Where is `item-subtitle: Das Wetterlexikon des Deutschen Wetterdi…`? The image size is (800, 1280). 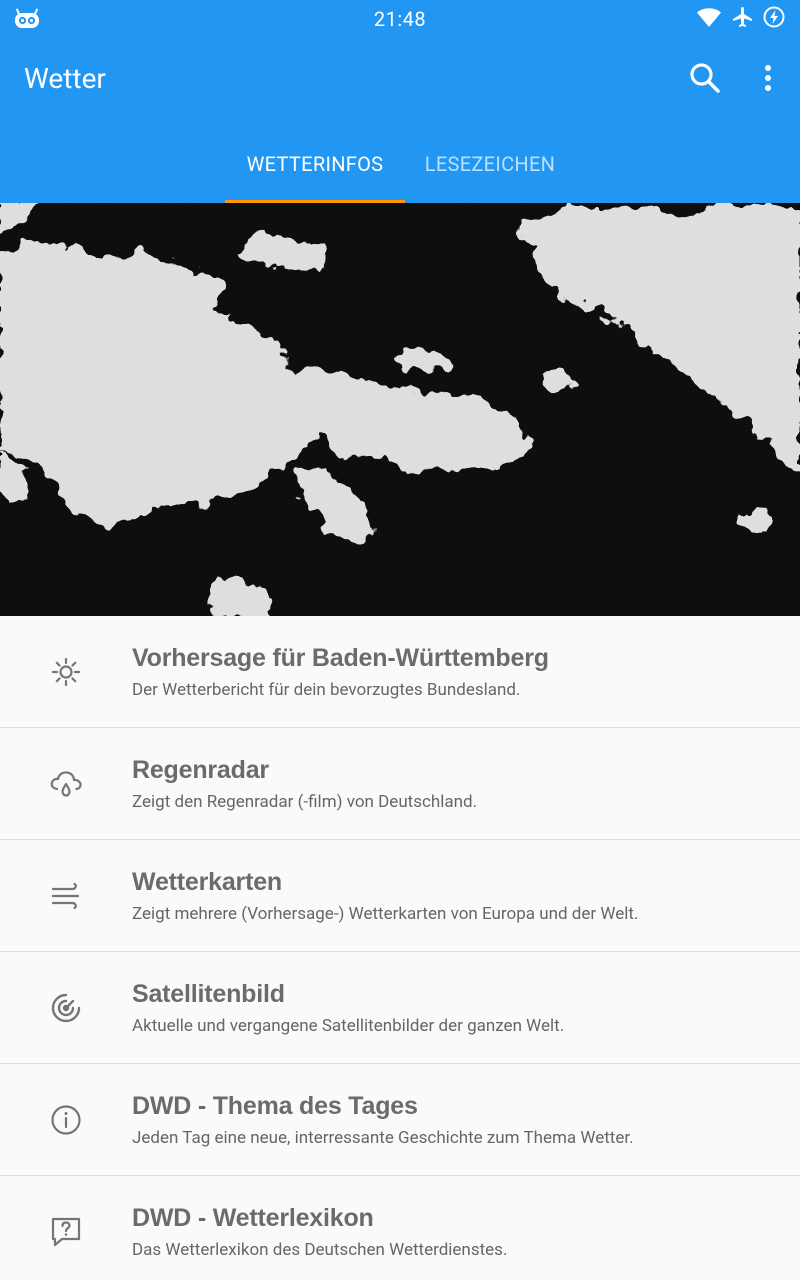 item-subtitle: Das Wetterlexikon des Deutschen Wetterdi… is located at coordinates (320, 1250).